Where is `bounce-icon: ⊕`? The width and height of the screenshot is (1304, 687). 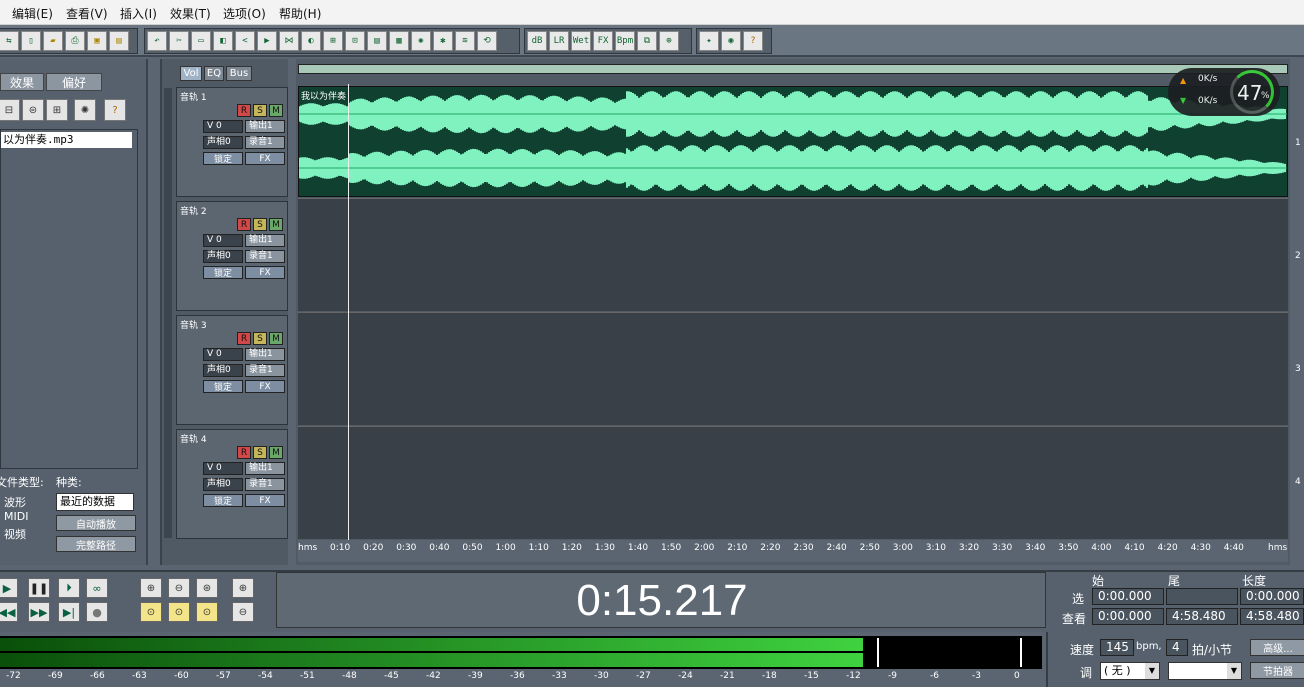 bounce-icon: ⊕ is located at coordinates (669, 41).